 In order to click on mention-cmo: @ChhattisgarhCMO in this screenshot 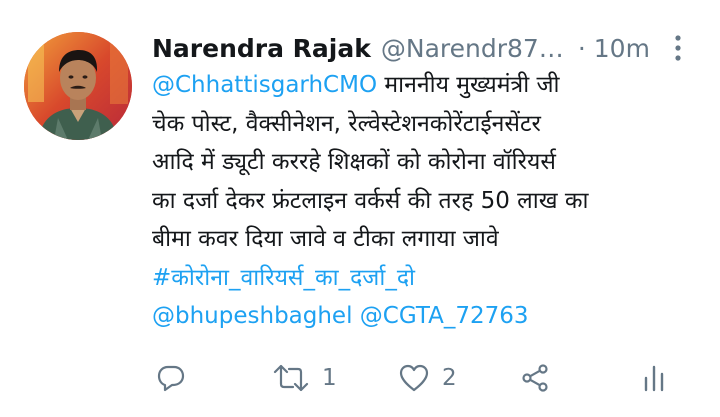, I will do `click(264, 85)`.